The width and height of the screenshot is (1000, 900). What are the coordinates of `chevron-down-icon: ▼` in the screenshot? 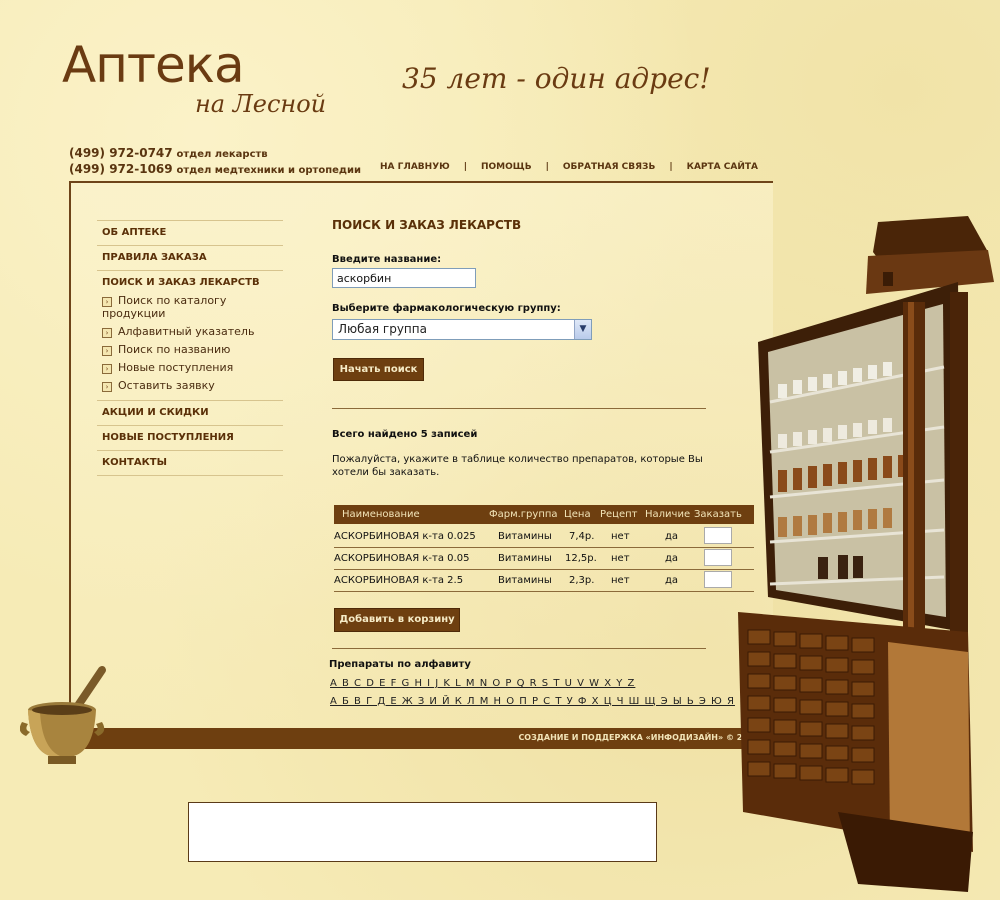 It's located at (582, 329).